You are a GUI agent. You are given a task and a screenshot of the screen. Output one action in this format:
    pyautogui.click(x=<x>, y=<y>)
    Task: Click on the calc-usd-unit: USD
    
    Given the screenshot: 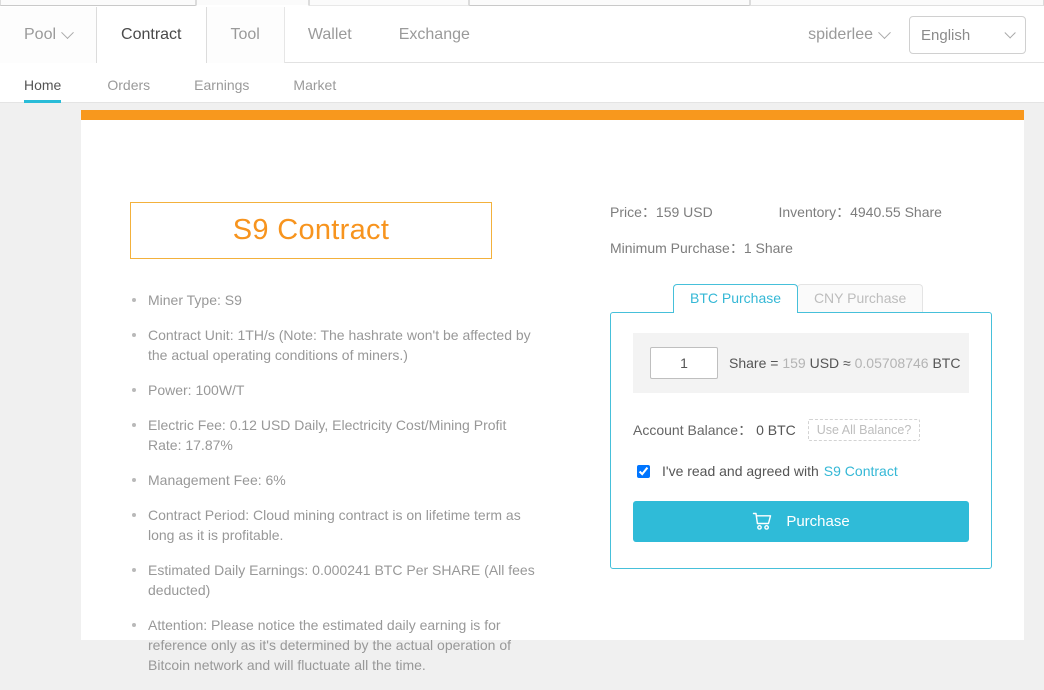 What is the action you would take?
    pyautogui.click(x=824, y=363)
    